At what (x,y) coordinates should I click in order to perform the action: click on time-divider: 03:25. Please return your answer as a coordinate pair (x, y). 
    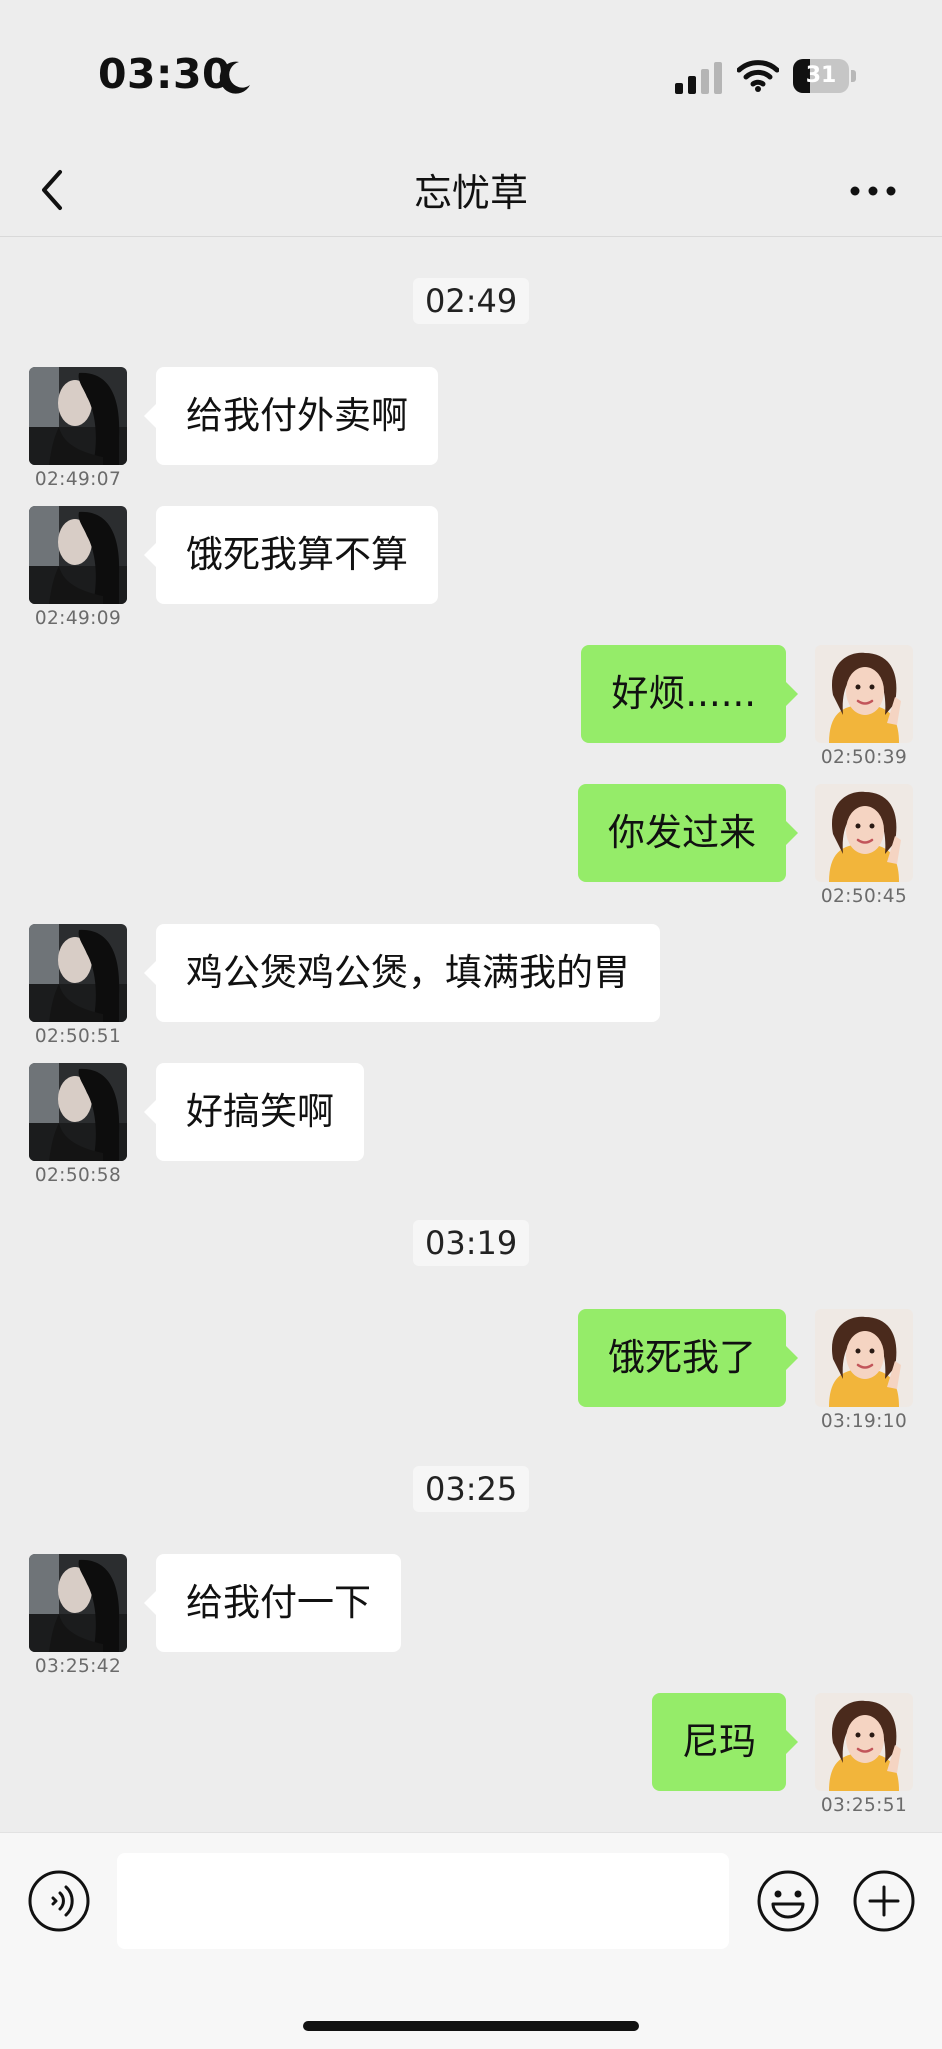
    Looking at the image, I should click on (471, 1489).